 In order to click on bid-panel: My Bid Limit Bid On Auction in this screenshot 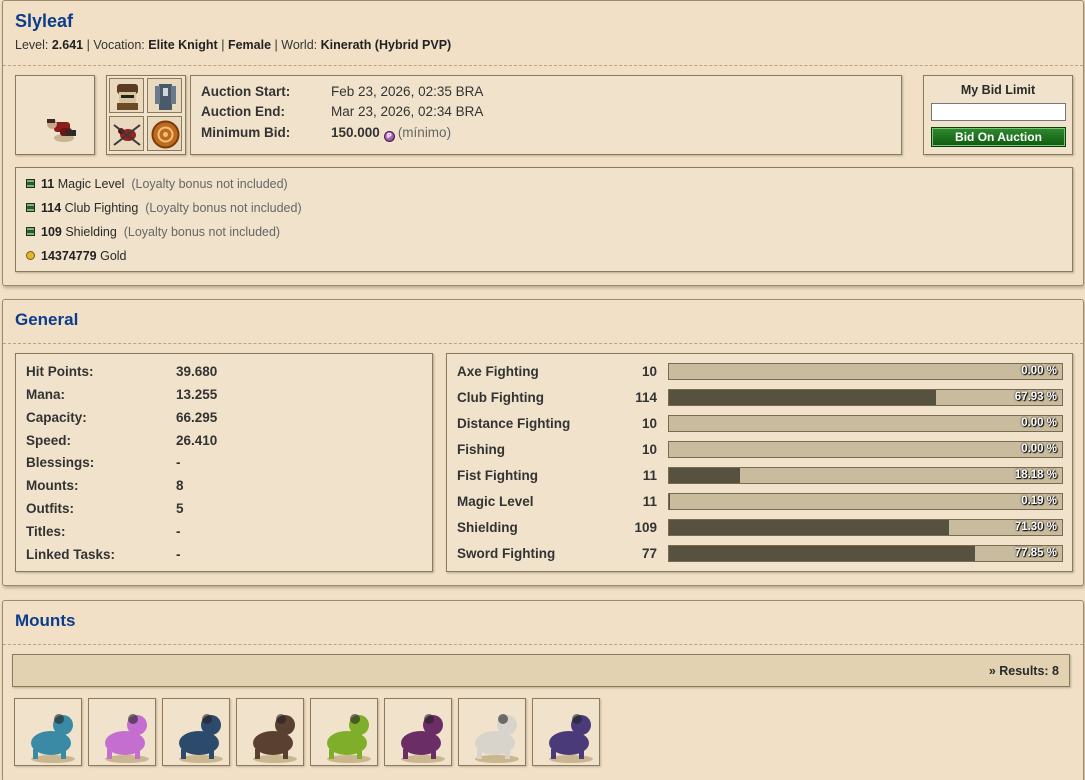, I will do `click(998, 115)`.